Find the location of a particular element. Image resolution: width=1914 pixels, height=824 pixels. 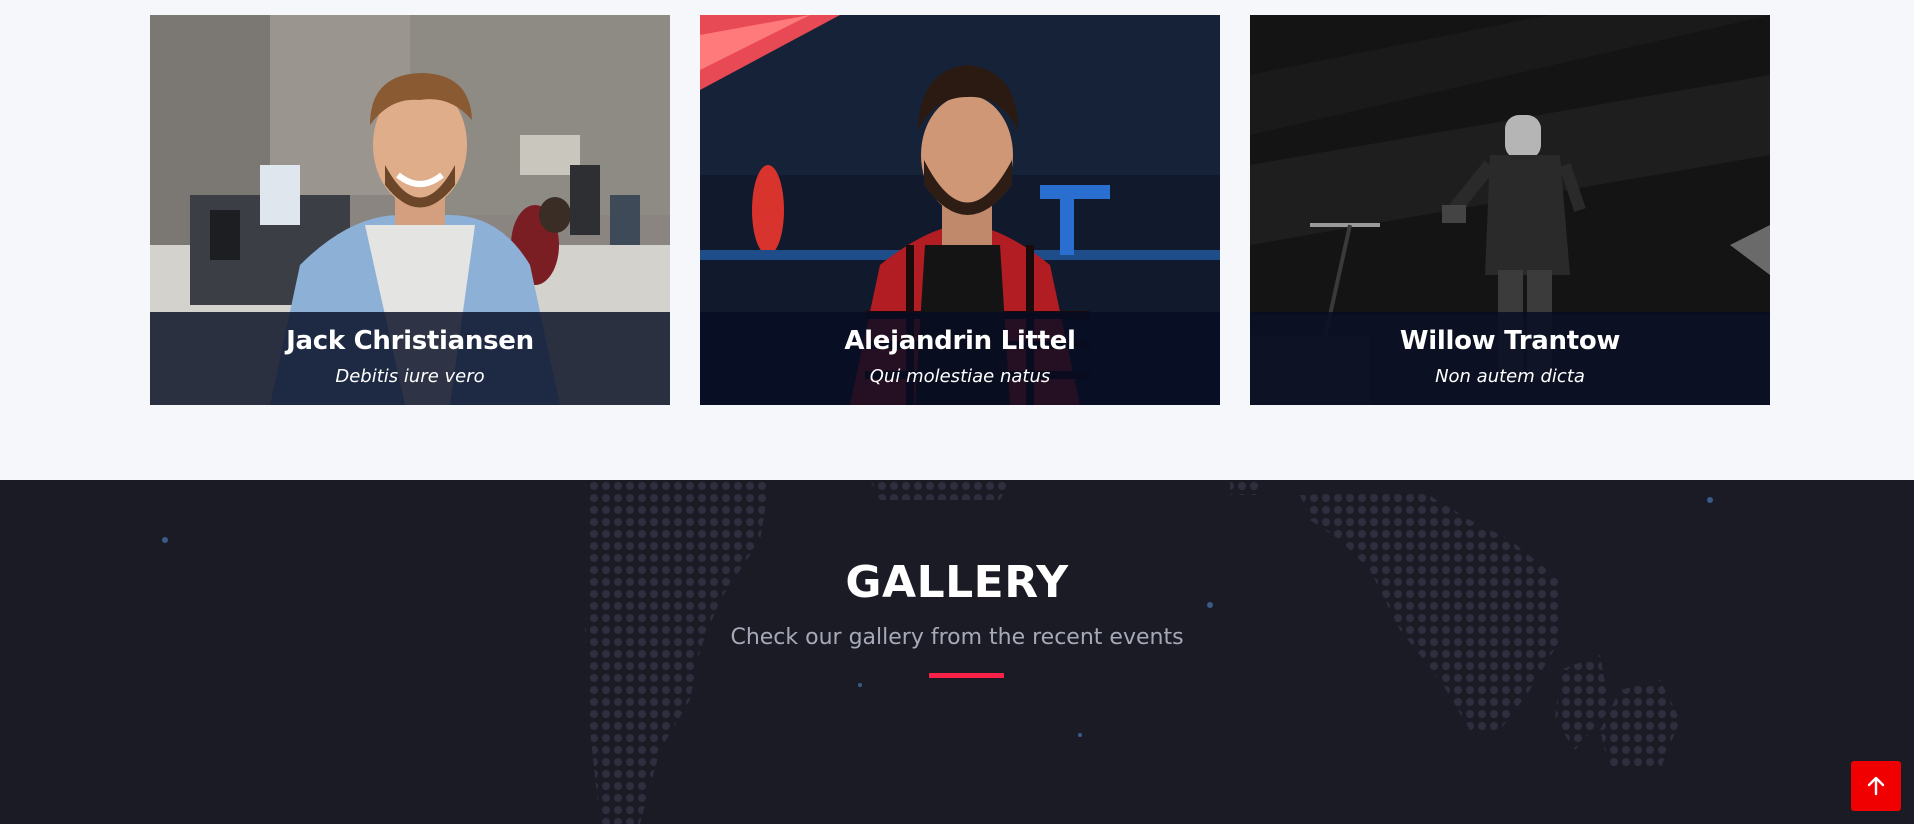

speaker-name: Alejandrin Littel is located at coordinates (960, 341).